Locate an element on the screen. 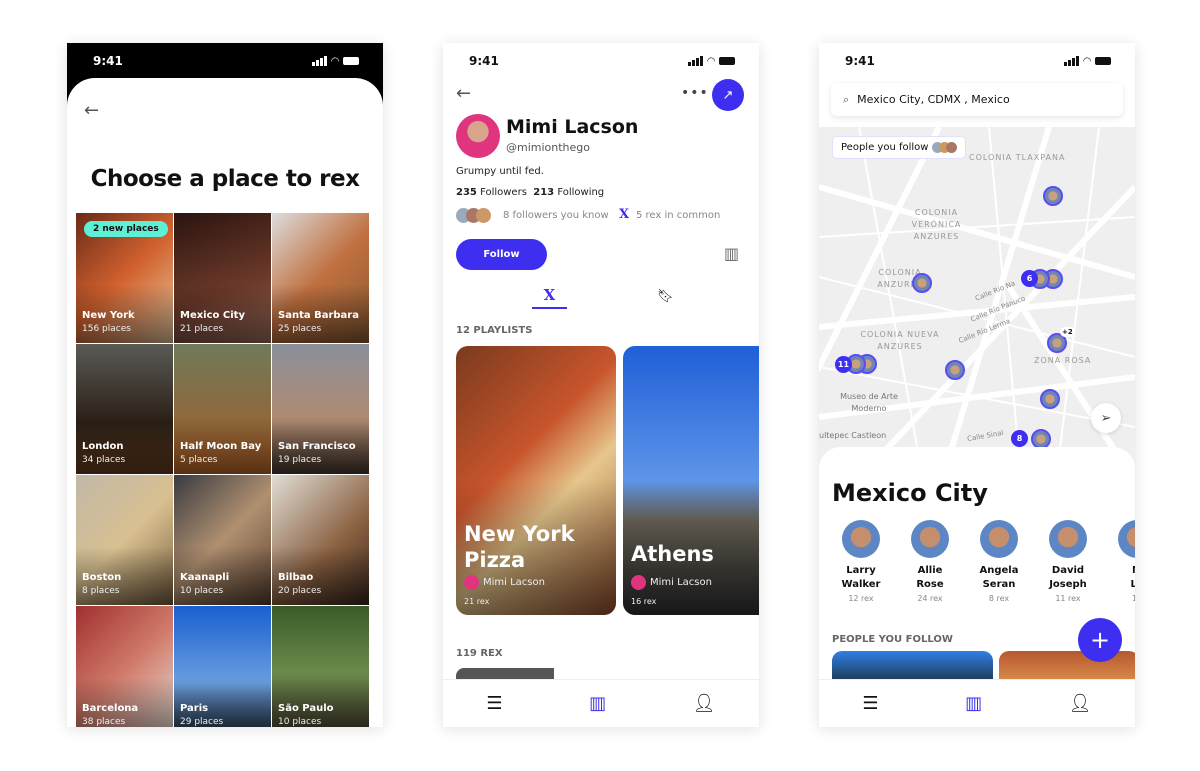 Image resolution: width=1200 pixels, height=771 pixels. place-name: Mexico City is located at coordinates (212, 315).